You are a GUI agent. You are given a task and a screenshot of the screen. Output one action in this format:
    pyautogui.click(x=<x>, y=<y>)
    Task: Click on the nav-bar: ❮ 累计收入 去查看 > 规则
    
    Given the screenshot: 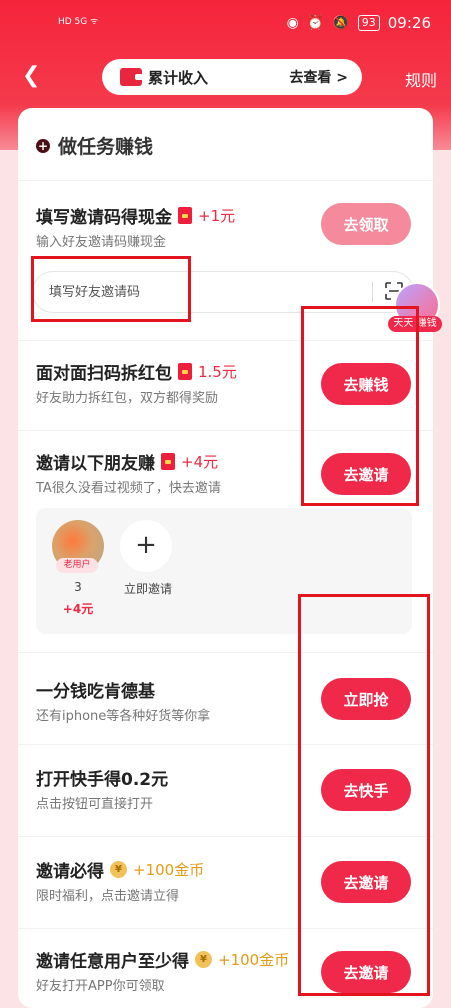 What is the action you would take?
    pyautogui.click(x=225, y=77)
    